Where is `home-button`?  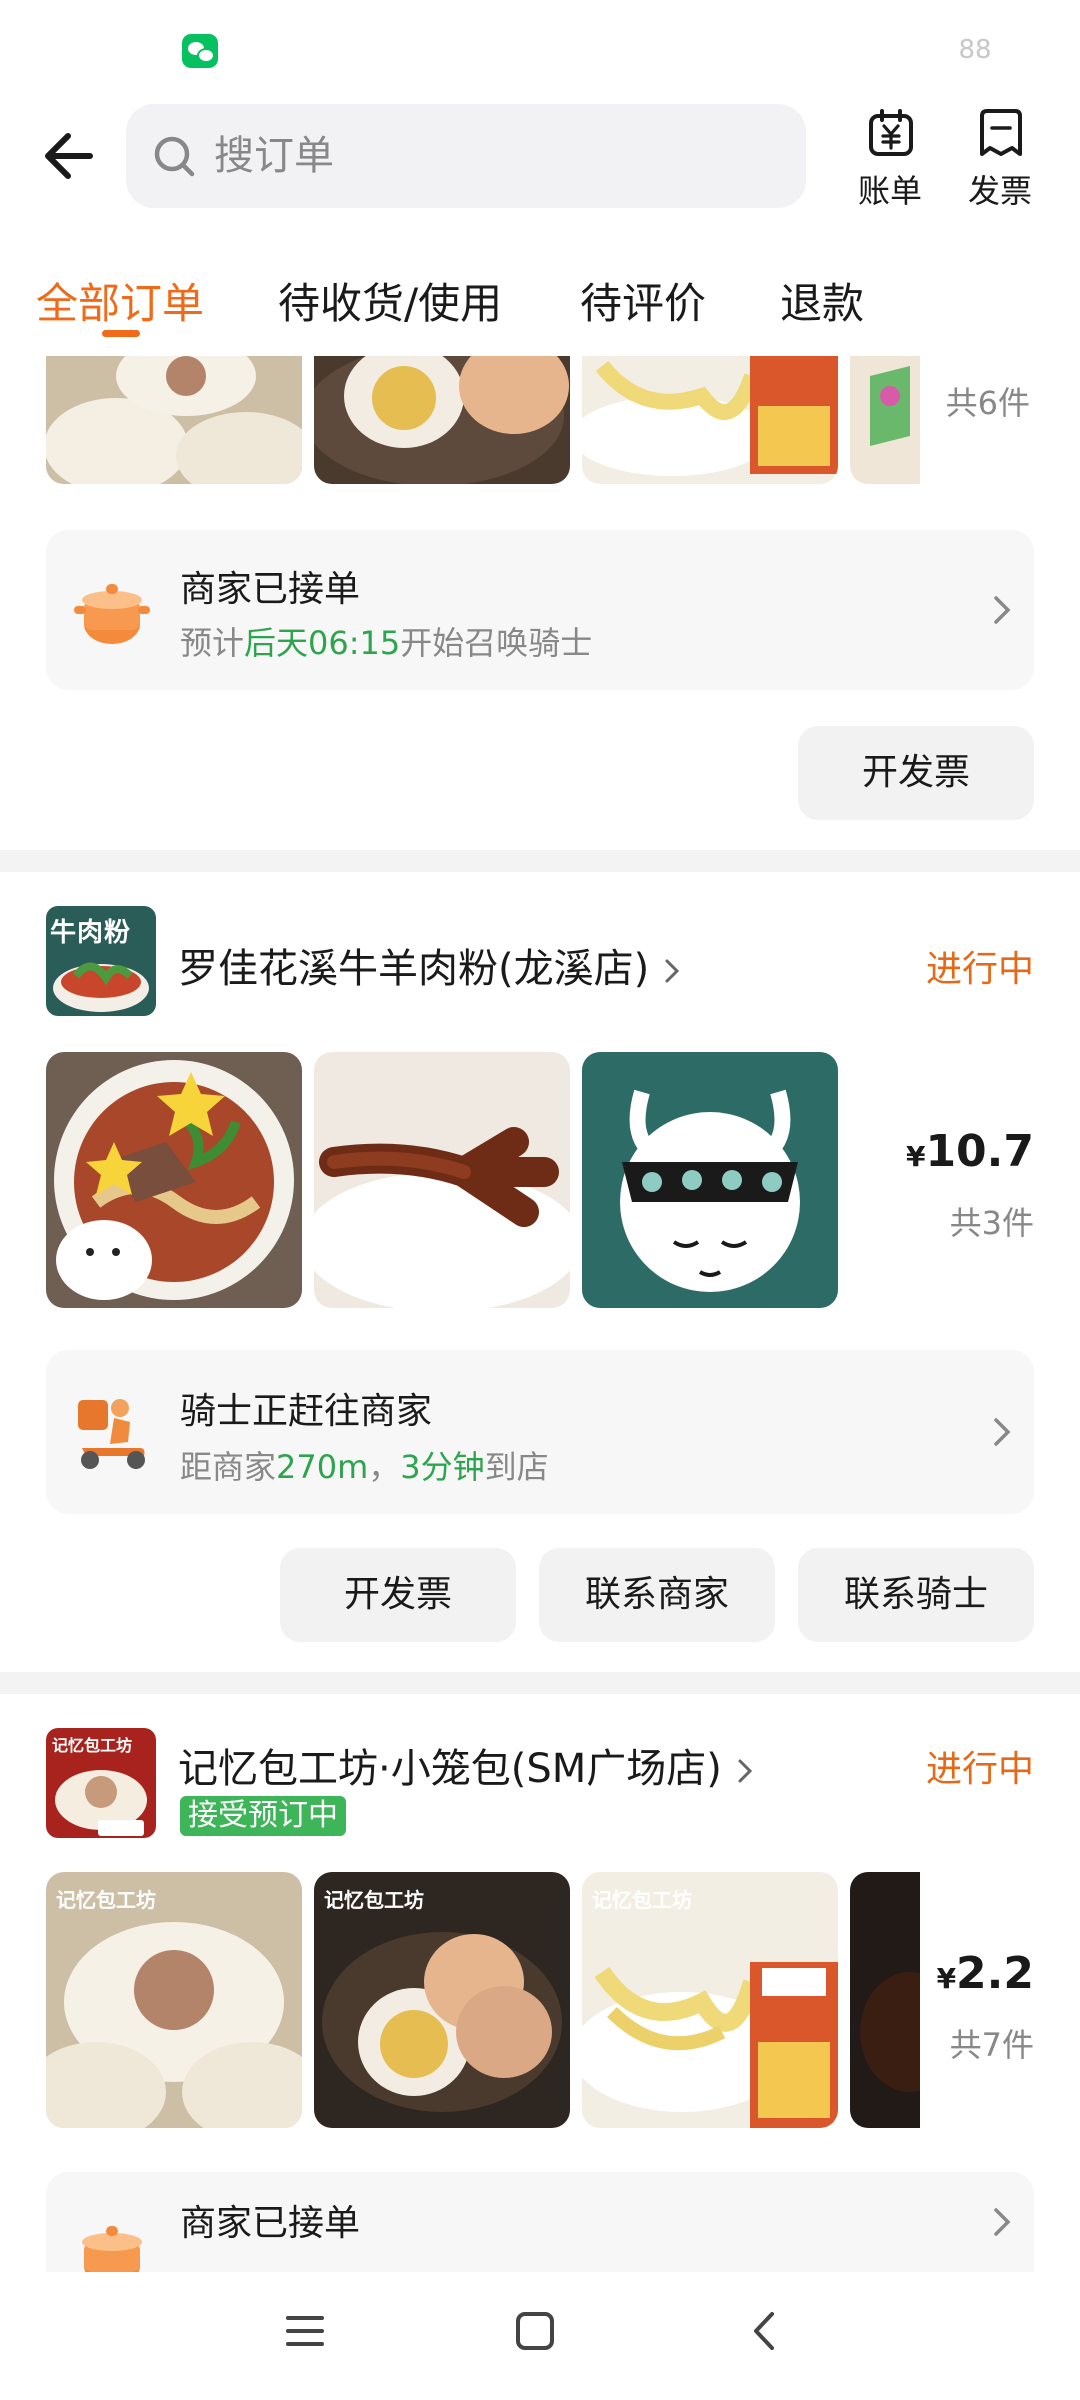
home-button is located at coordinates (535, 2331).